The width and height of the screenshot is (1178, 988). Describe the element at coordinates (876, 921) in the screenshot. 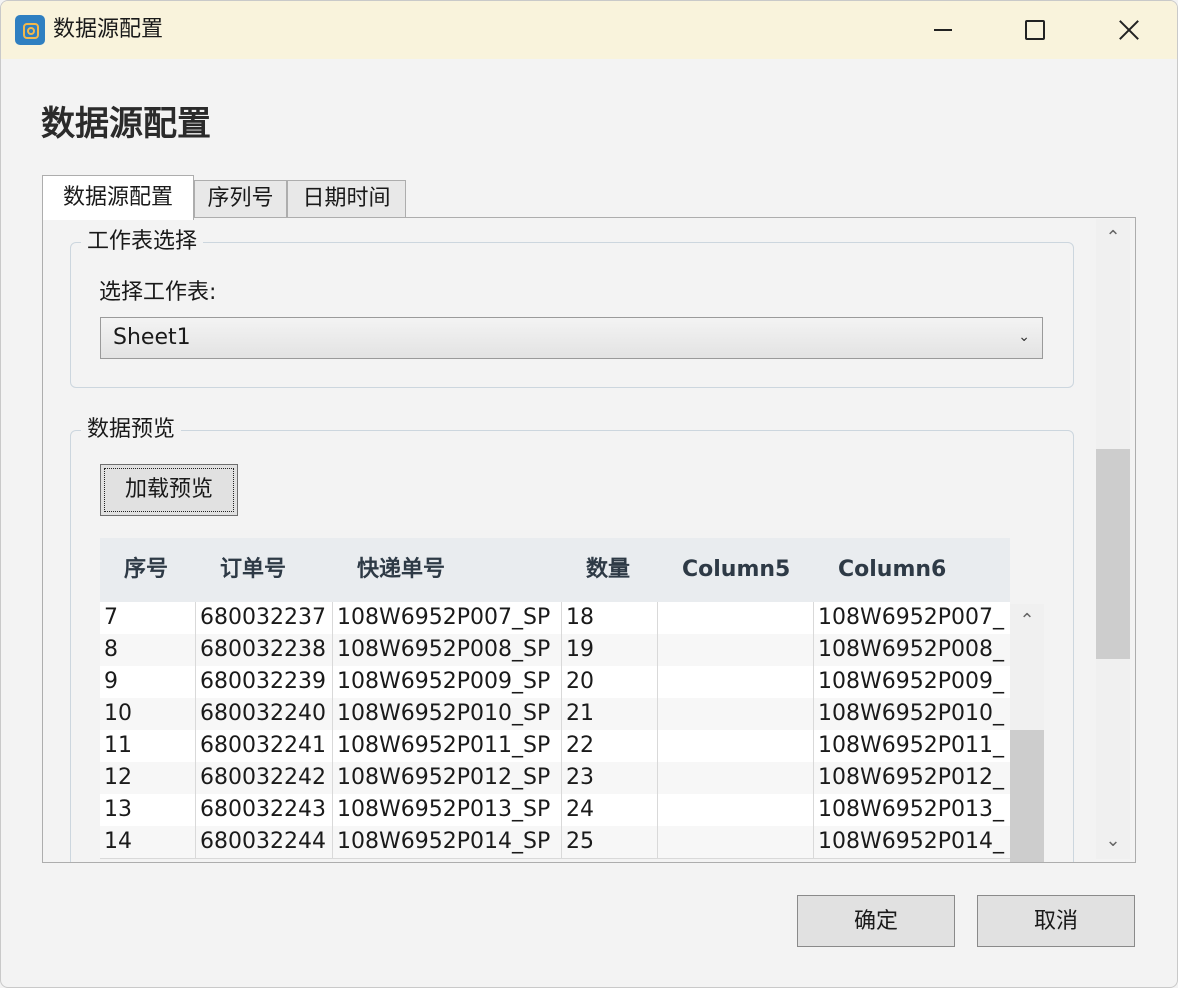

I see `ok-button: 确定` at that location.